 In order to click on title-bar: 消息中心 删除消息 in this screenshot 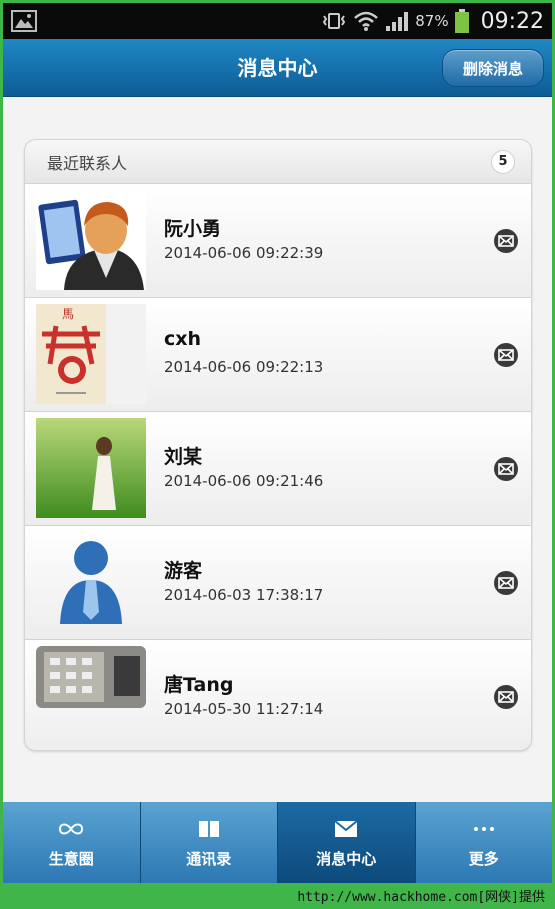, I will do `click(277, 68)`.